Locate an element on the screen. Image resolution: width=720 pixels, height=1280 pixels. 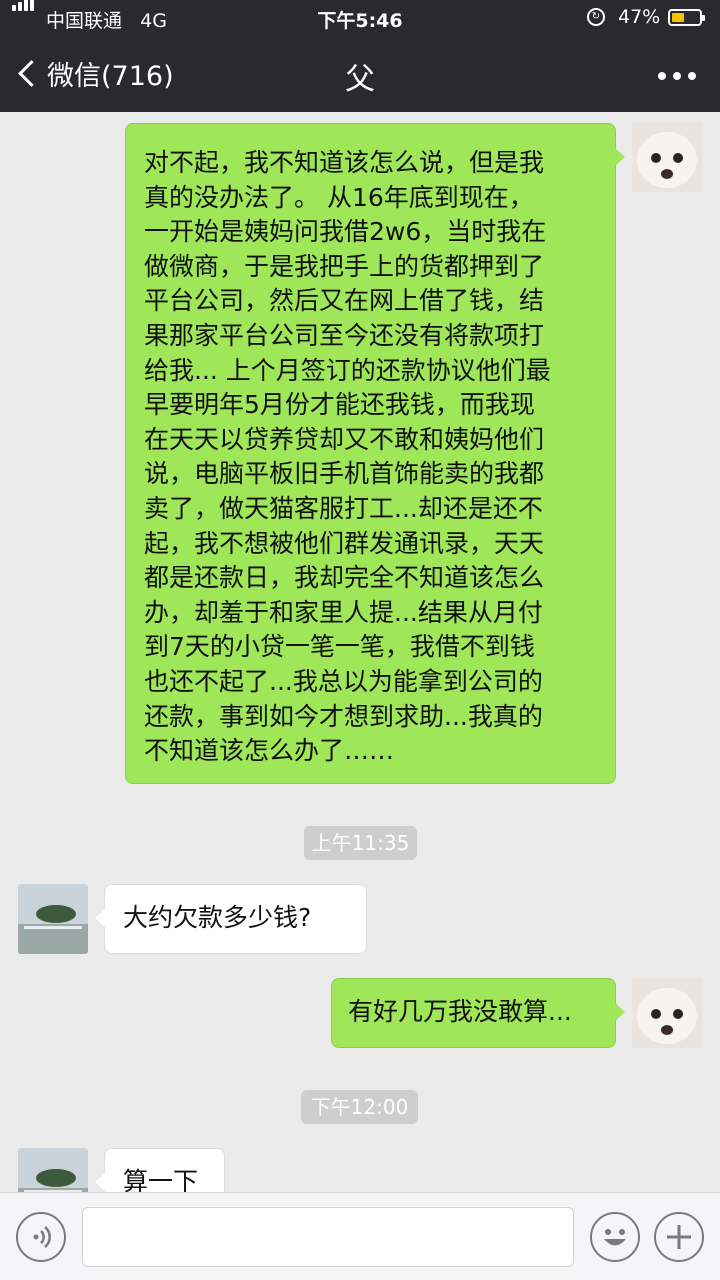
message-line: 说，电脑平板旧手机首饰能卖的我都 is located at coordinates (344, 474).